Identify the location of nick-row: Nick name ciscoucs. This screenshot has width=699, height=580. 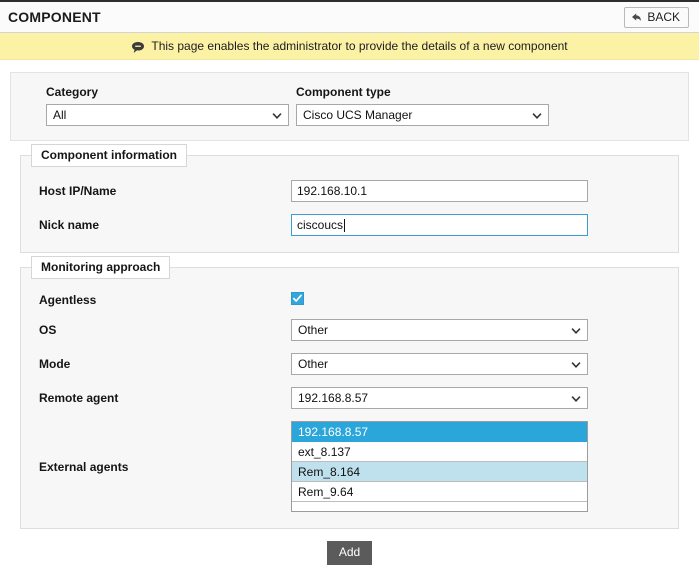
(349, 225).